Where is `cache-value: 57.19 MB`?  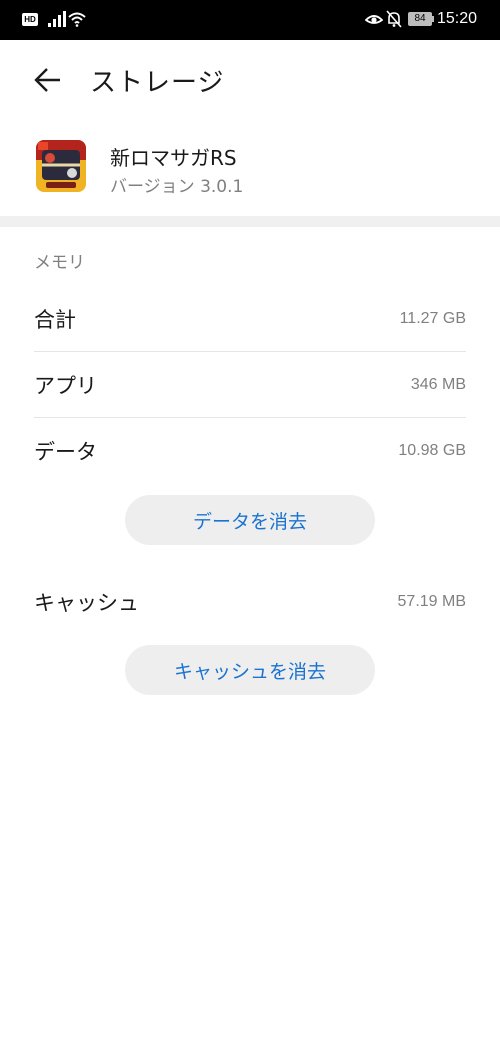 cache-value: 57.19 MB is located at coordinates (431, 601).